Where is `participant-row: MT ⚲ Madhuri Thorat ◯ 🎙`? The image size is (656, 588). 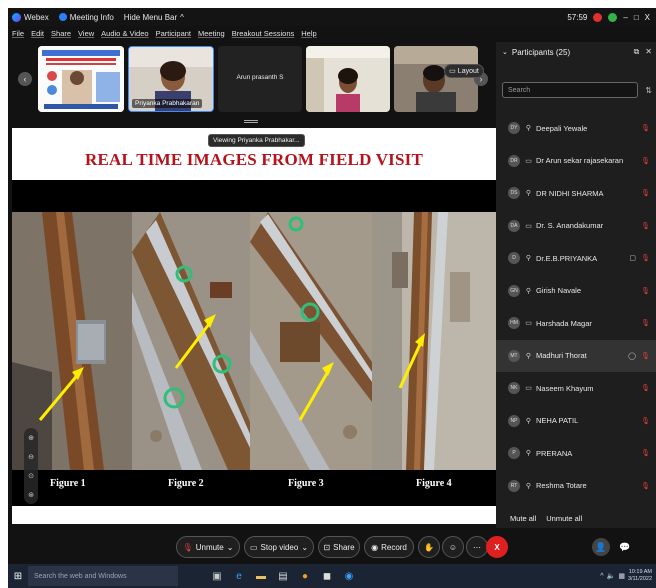
participant-row: MT ⚲ Madhuri Thorat ◯ 🎙 is located at coordinates (576, 355).